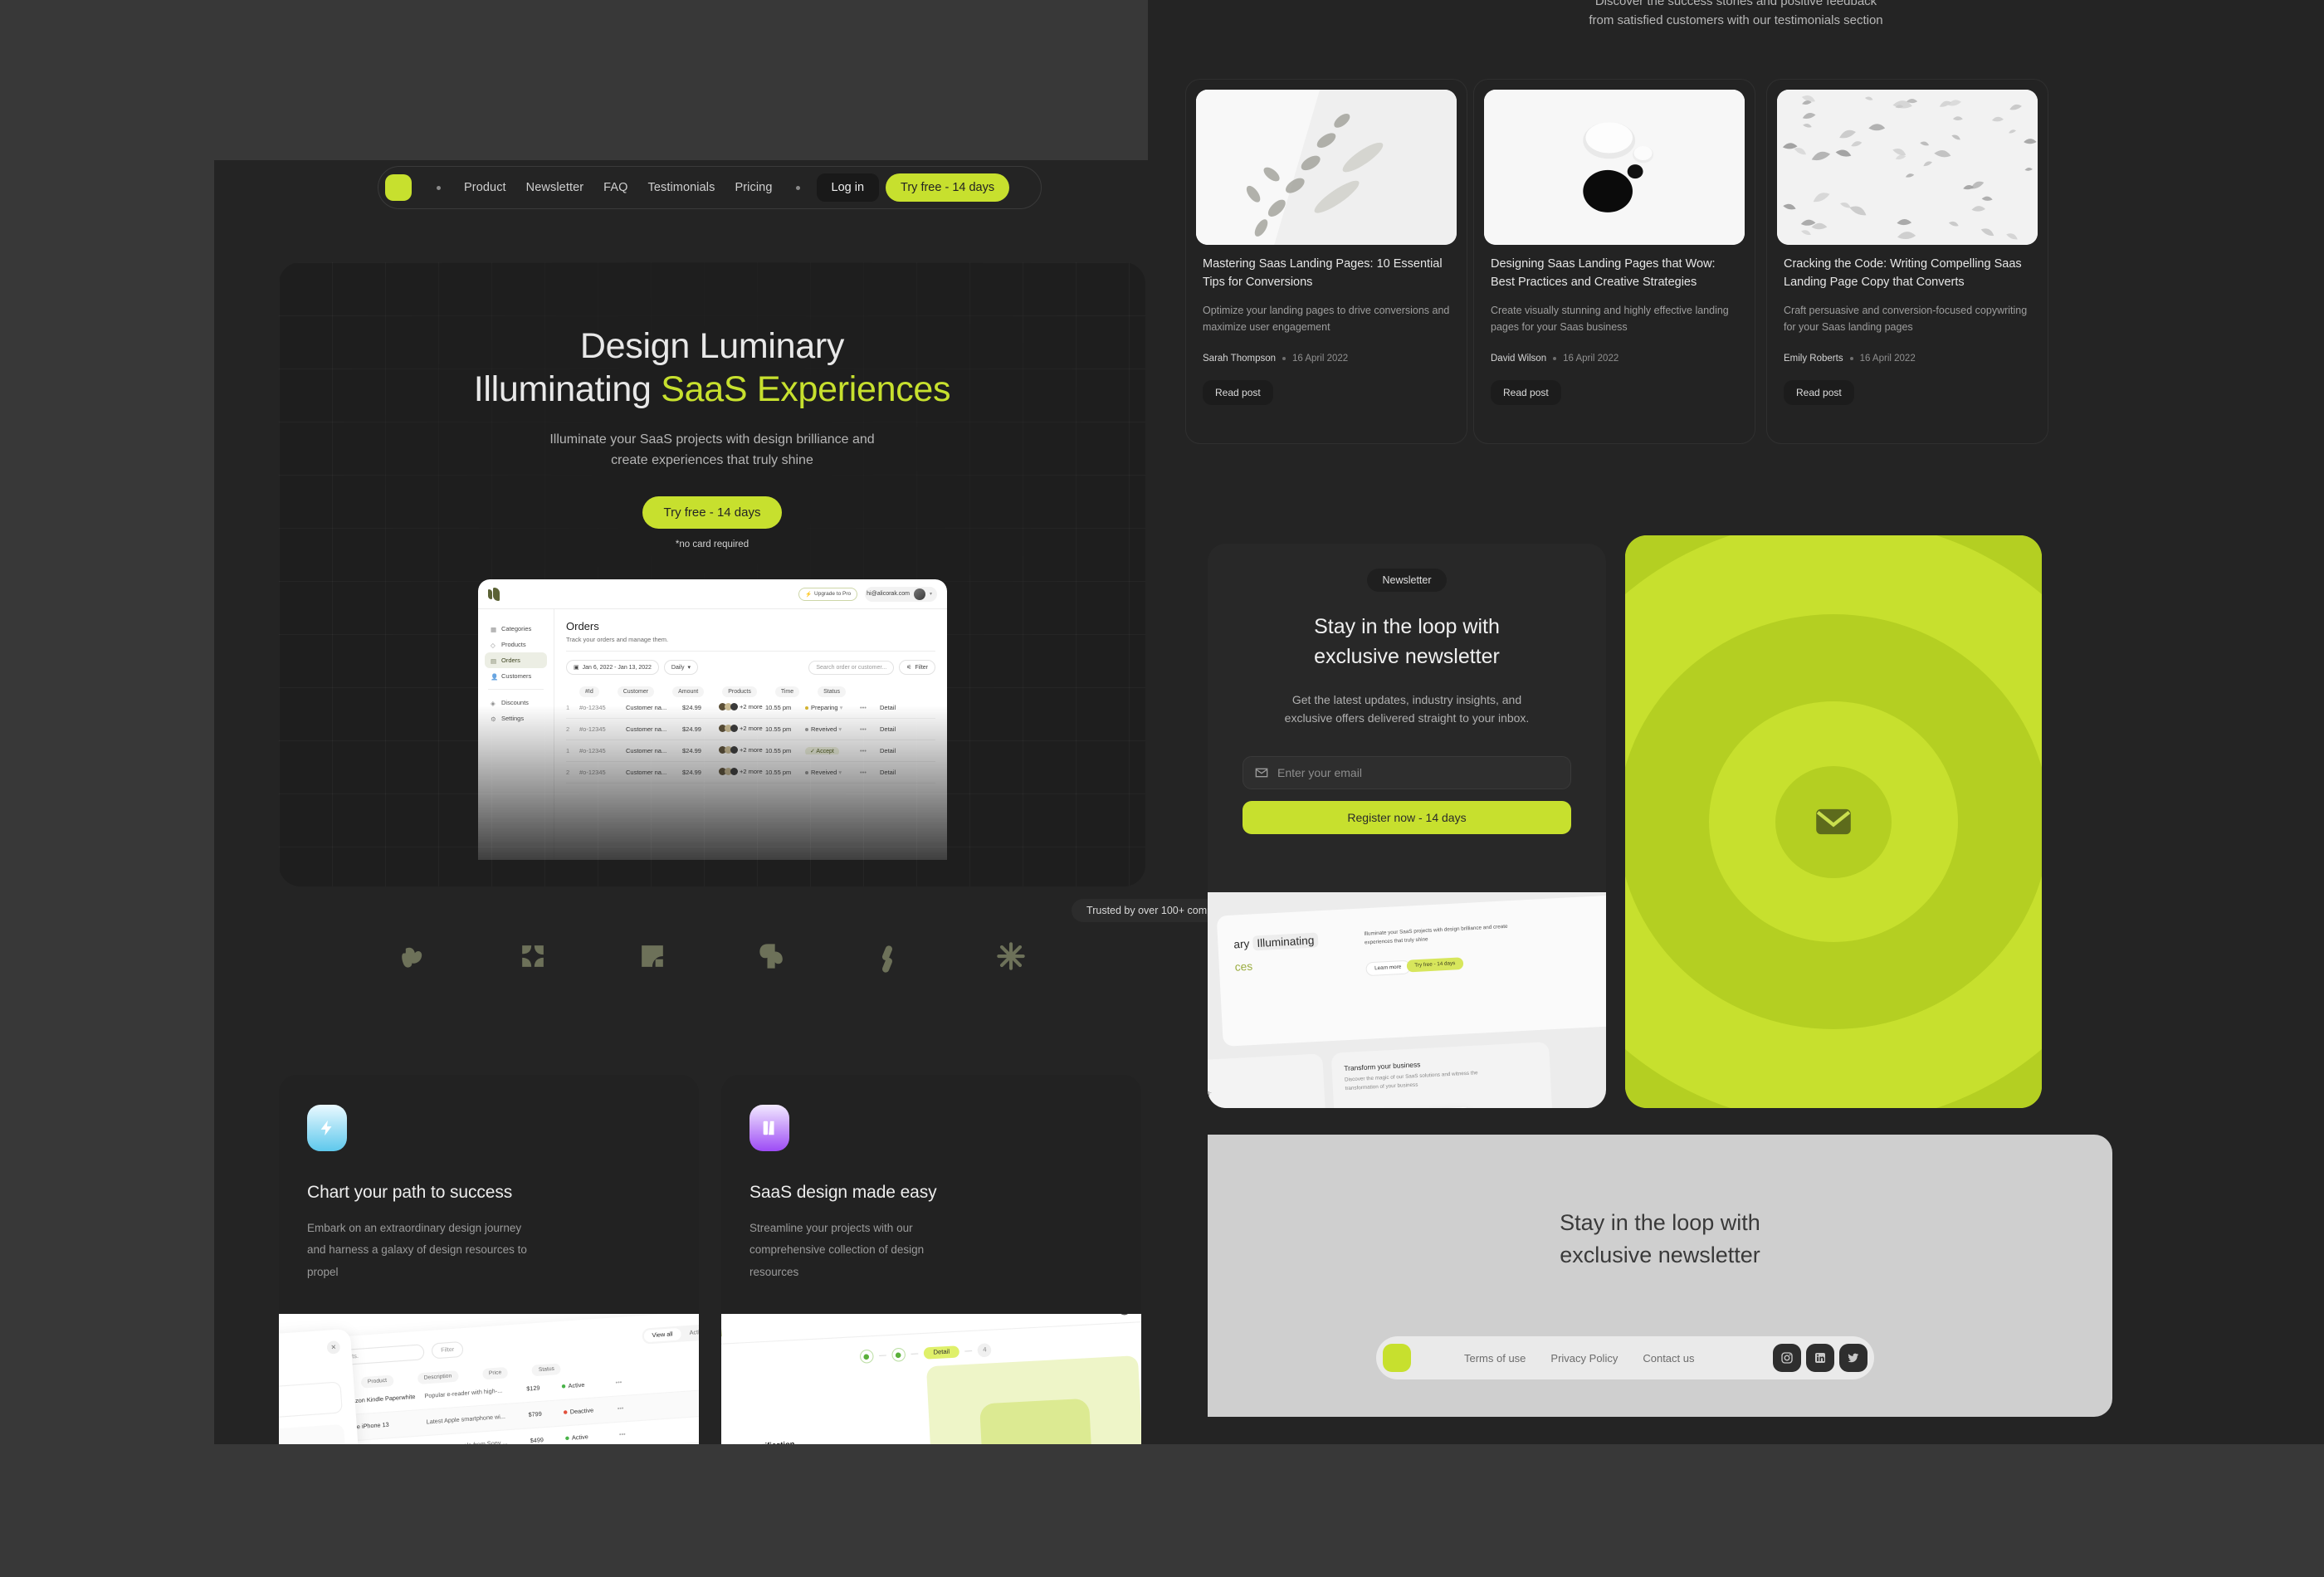  I want to click on hero-try-free-button: Try free - 14 days, so click(712, 513).